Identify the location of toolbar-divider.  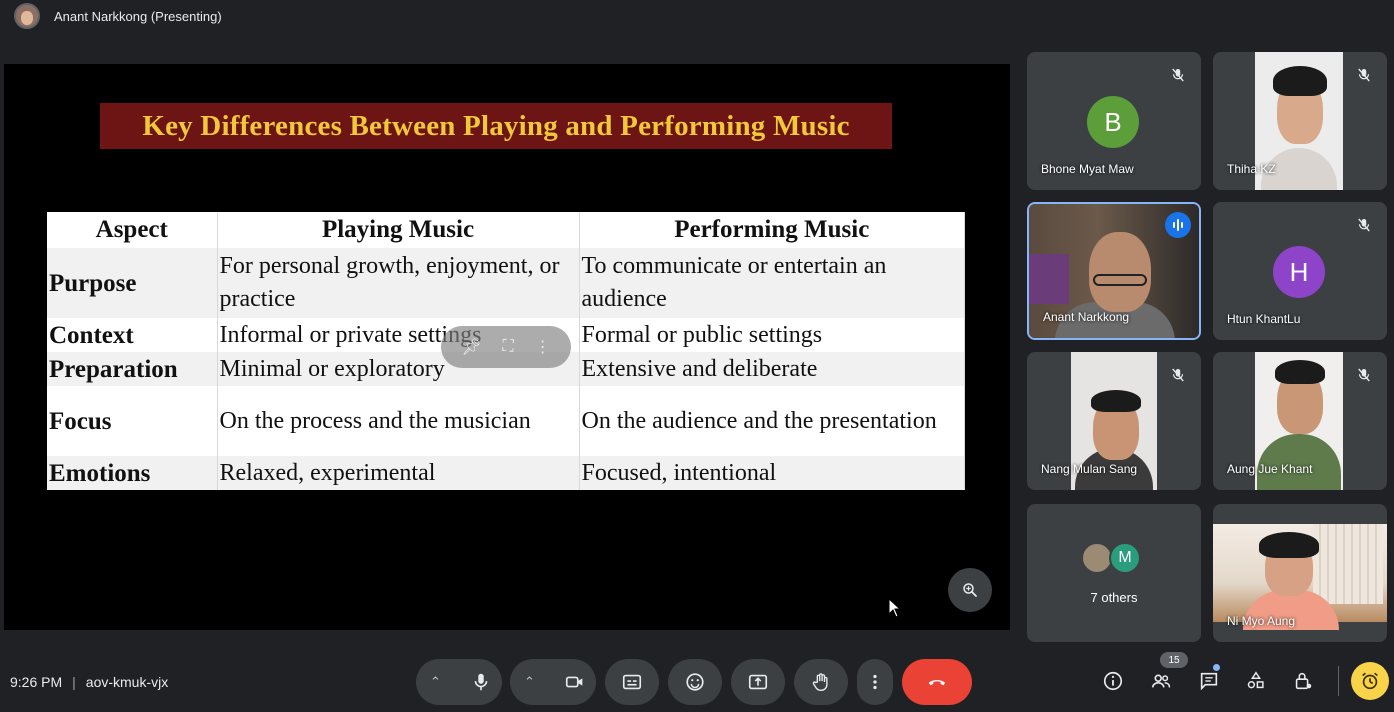
(1338, 681).